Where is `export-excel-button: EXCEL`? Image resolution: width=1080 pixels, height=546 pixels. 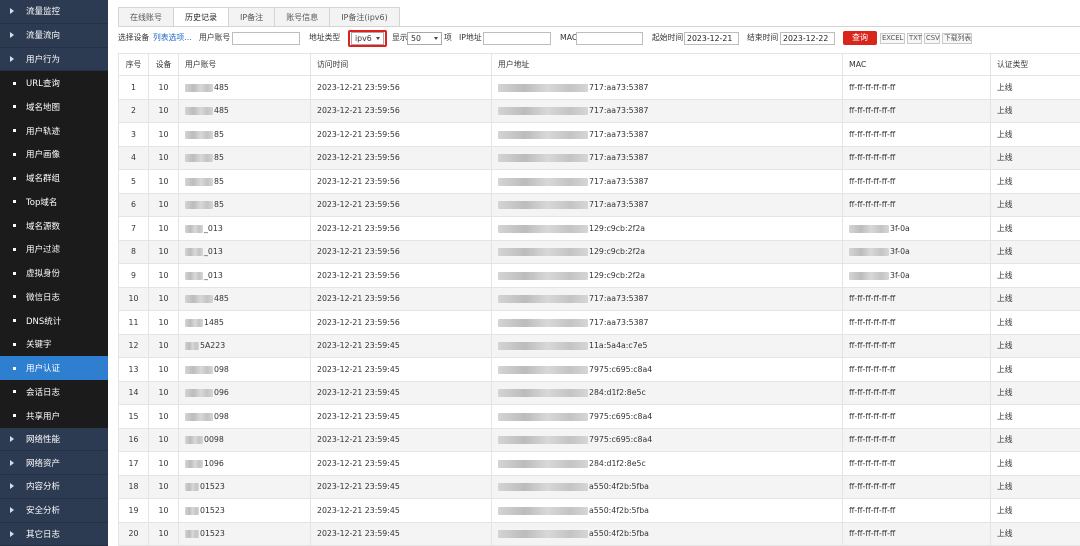
export-excel-button: EXCEL is located at coordinates (892, 38).